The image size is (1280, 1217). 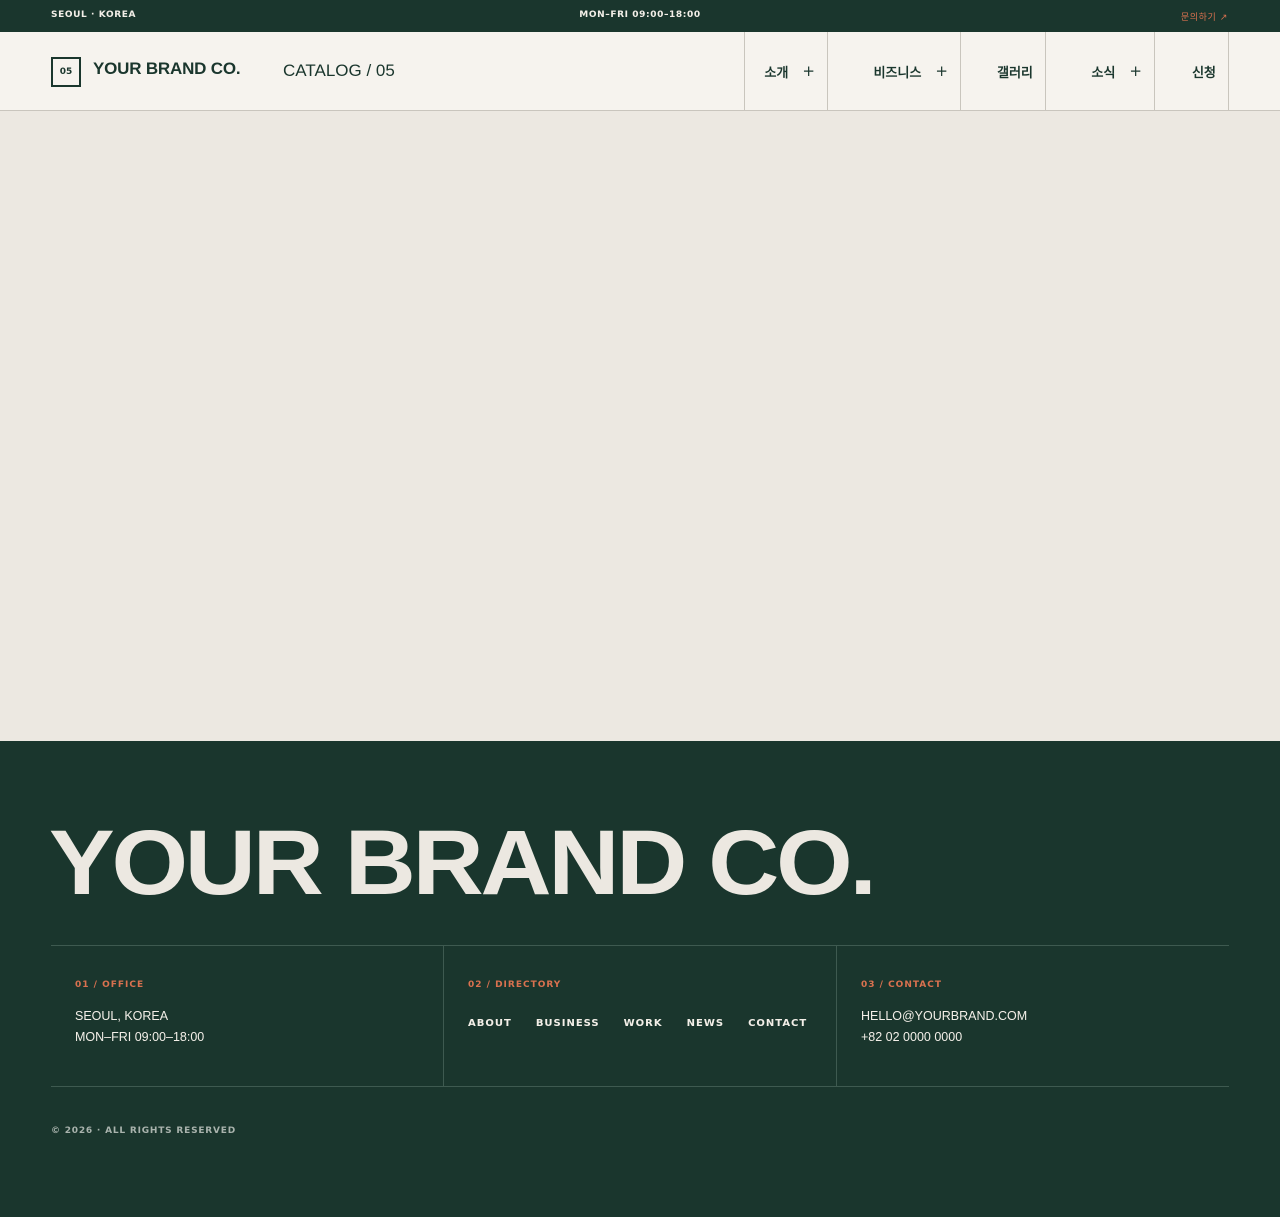 I want to click on footer-link-work: WORK, so click(x=643, y=1023).